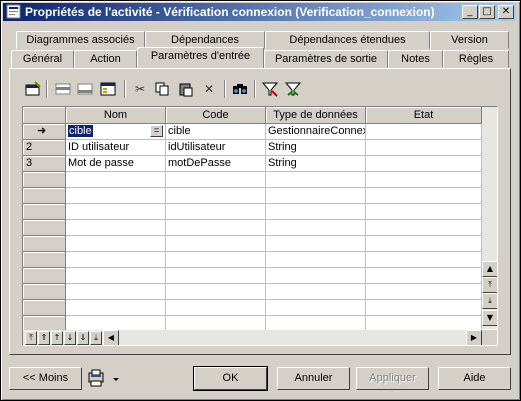 The width and height of the screenshot is (521, 401). What do you see at coordinates (392, 378) in the screenshot?
I see `apply-button: Appliquer` at bounding box center [392, 378].